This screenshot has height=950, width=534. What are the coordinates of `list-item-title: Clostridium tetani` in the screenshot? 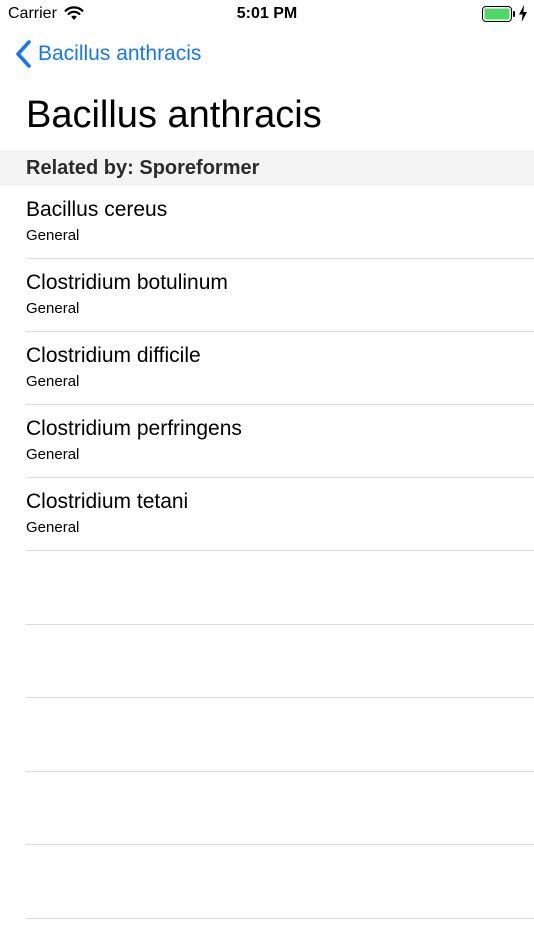 It's located at (107, 501).